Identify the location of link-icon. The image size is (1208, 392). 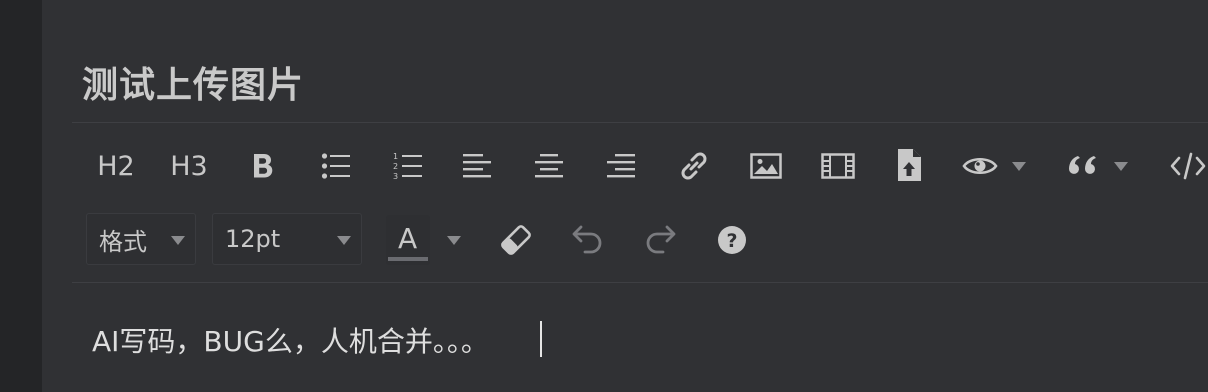
(694, 166).